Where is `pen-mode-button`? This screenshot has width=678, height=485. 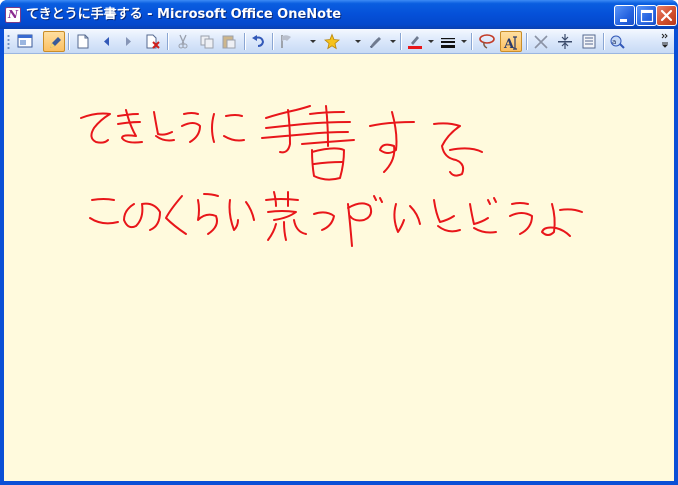
pen-mode-button is located at coordinates (54, 41).